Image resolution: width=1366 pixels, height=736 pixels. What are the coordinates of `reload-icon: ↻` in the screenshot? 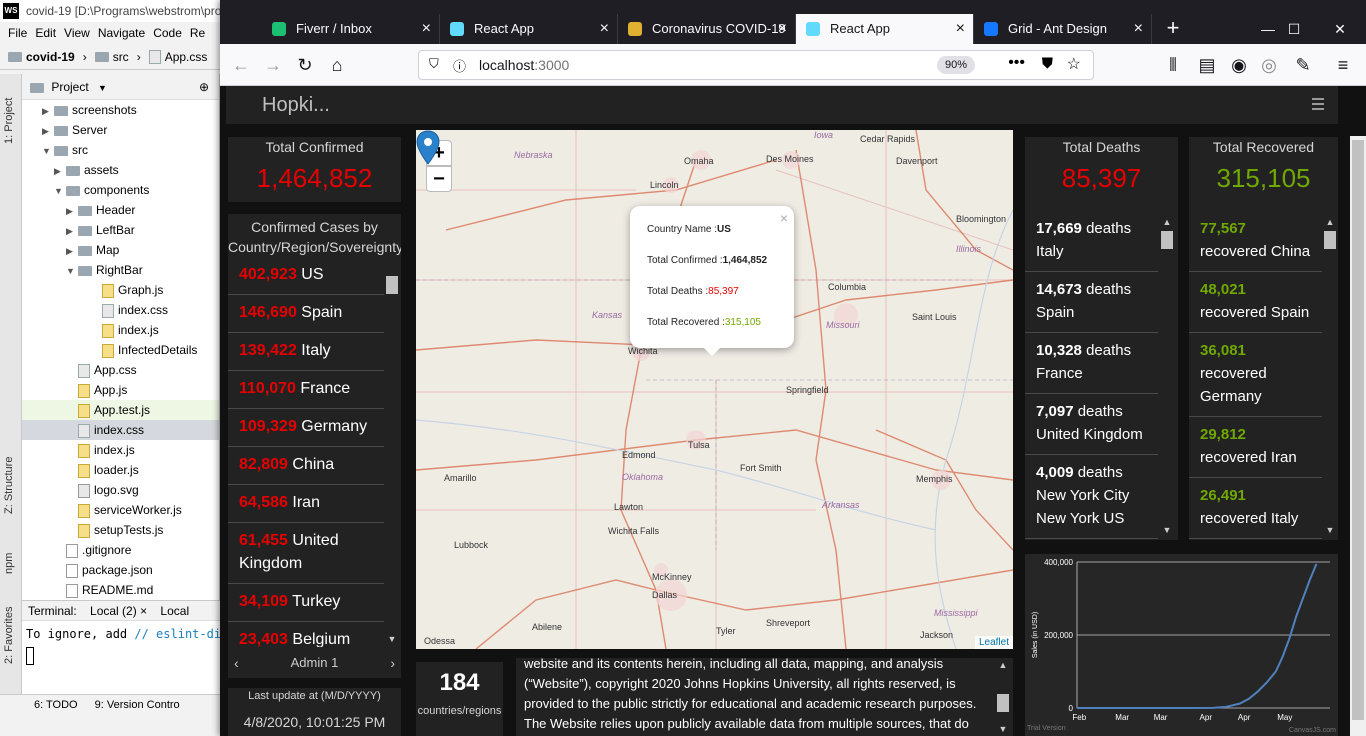 It's located at (305, 66).